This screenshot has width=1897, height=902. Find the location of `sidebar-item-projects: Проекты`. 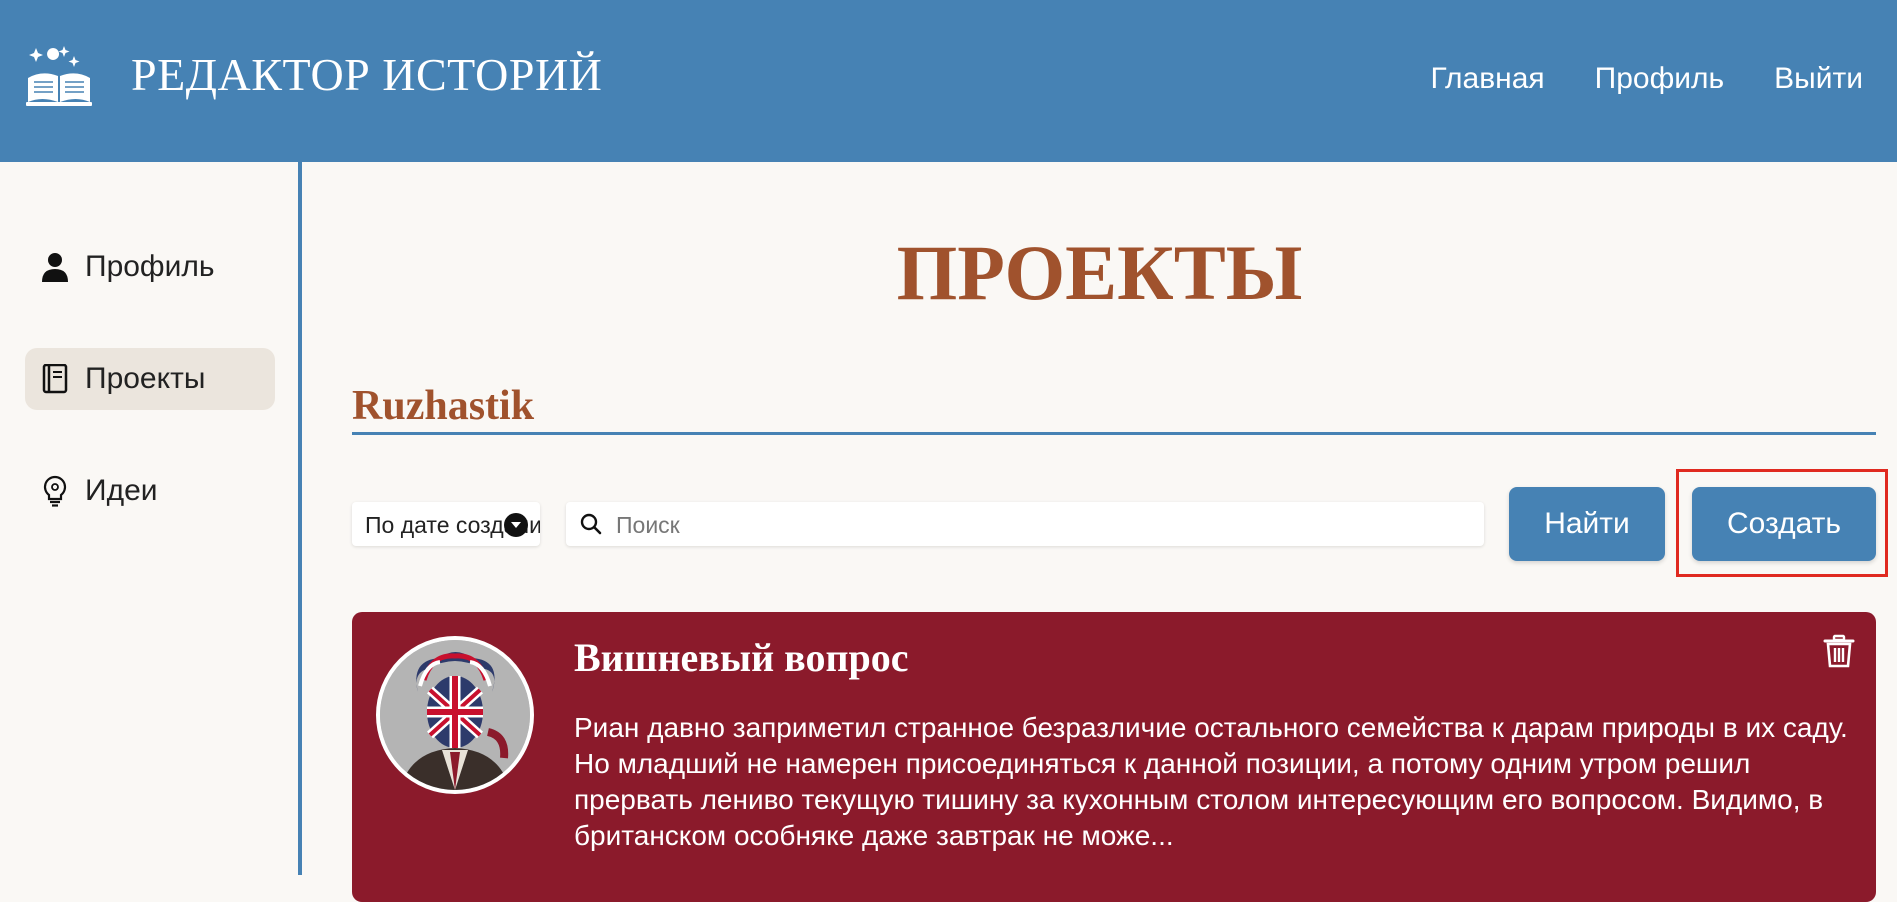

sidebar-item-projects: Проекты is located at coordinates (150, 379).